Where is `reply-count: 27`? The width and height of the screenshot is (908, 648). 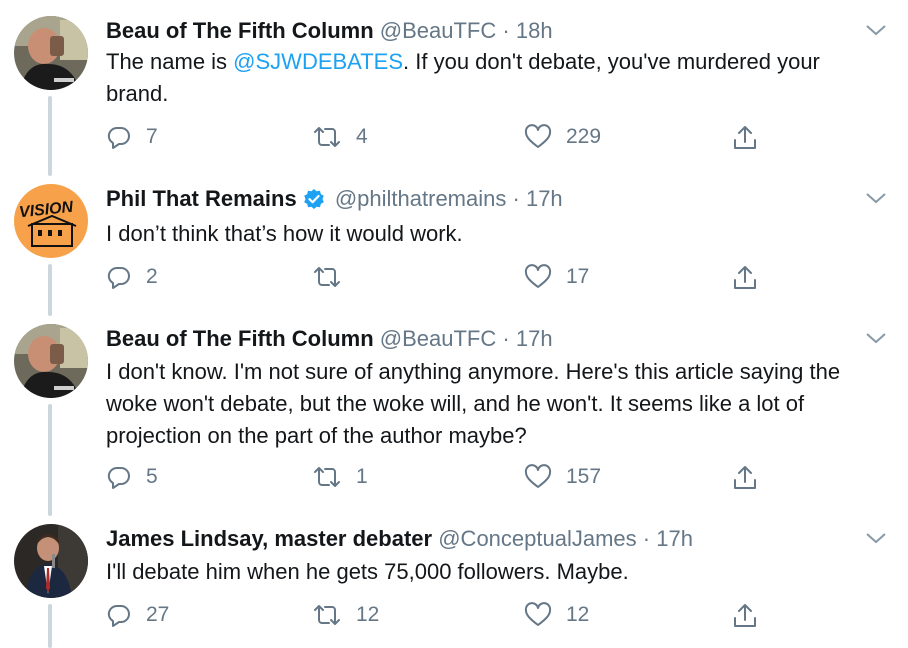 reply-count: 27 is located at coordinates (158, 614).